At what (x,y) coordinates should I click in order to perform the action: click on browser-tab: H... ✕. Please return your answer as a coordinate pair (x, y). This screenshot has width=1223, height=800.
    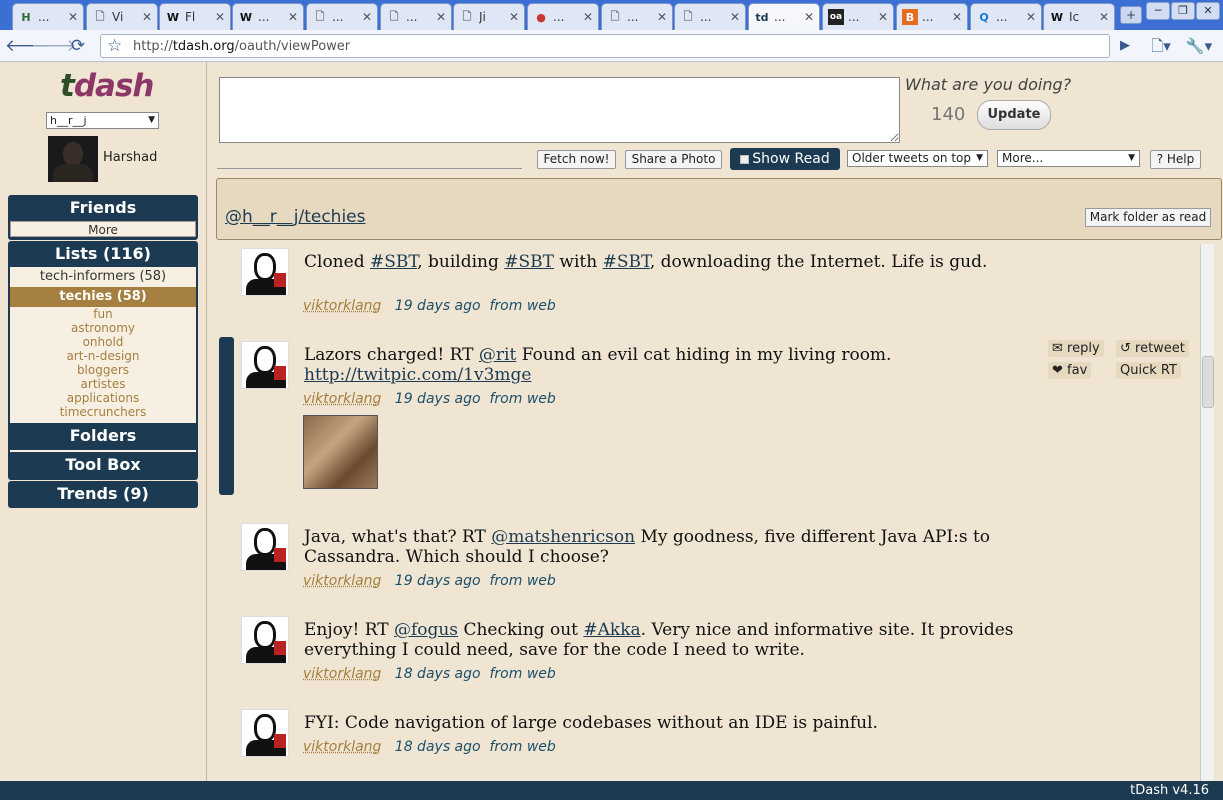
    Looking at the image, I should click on (48, 16).